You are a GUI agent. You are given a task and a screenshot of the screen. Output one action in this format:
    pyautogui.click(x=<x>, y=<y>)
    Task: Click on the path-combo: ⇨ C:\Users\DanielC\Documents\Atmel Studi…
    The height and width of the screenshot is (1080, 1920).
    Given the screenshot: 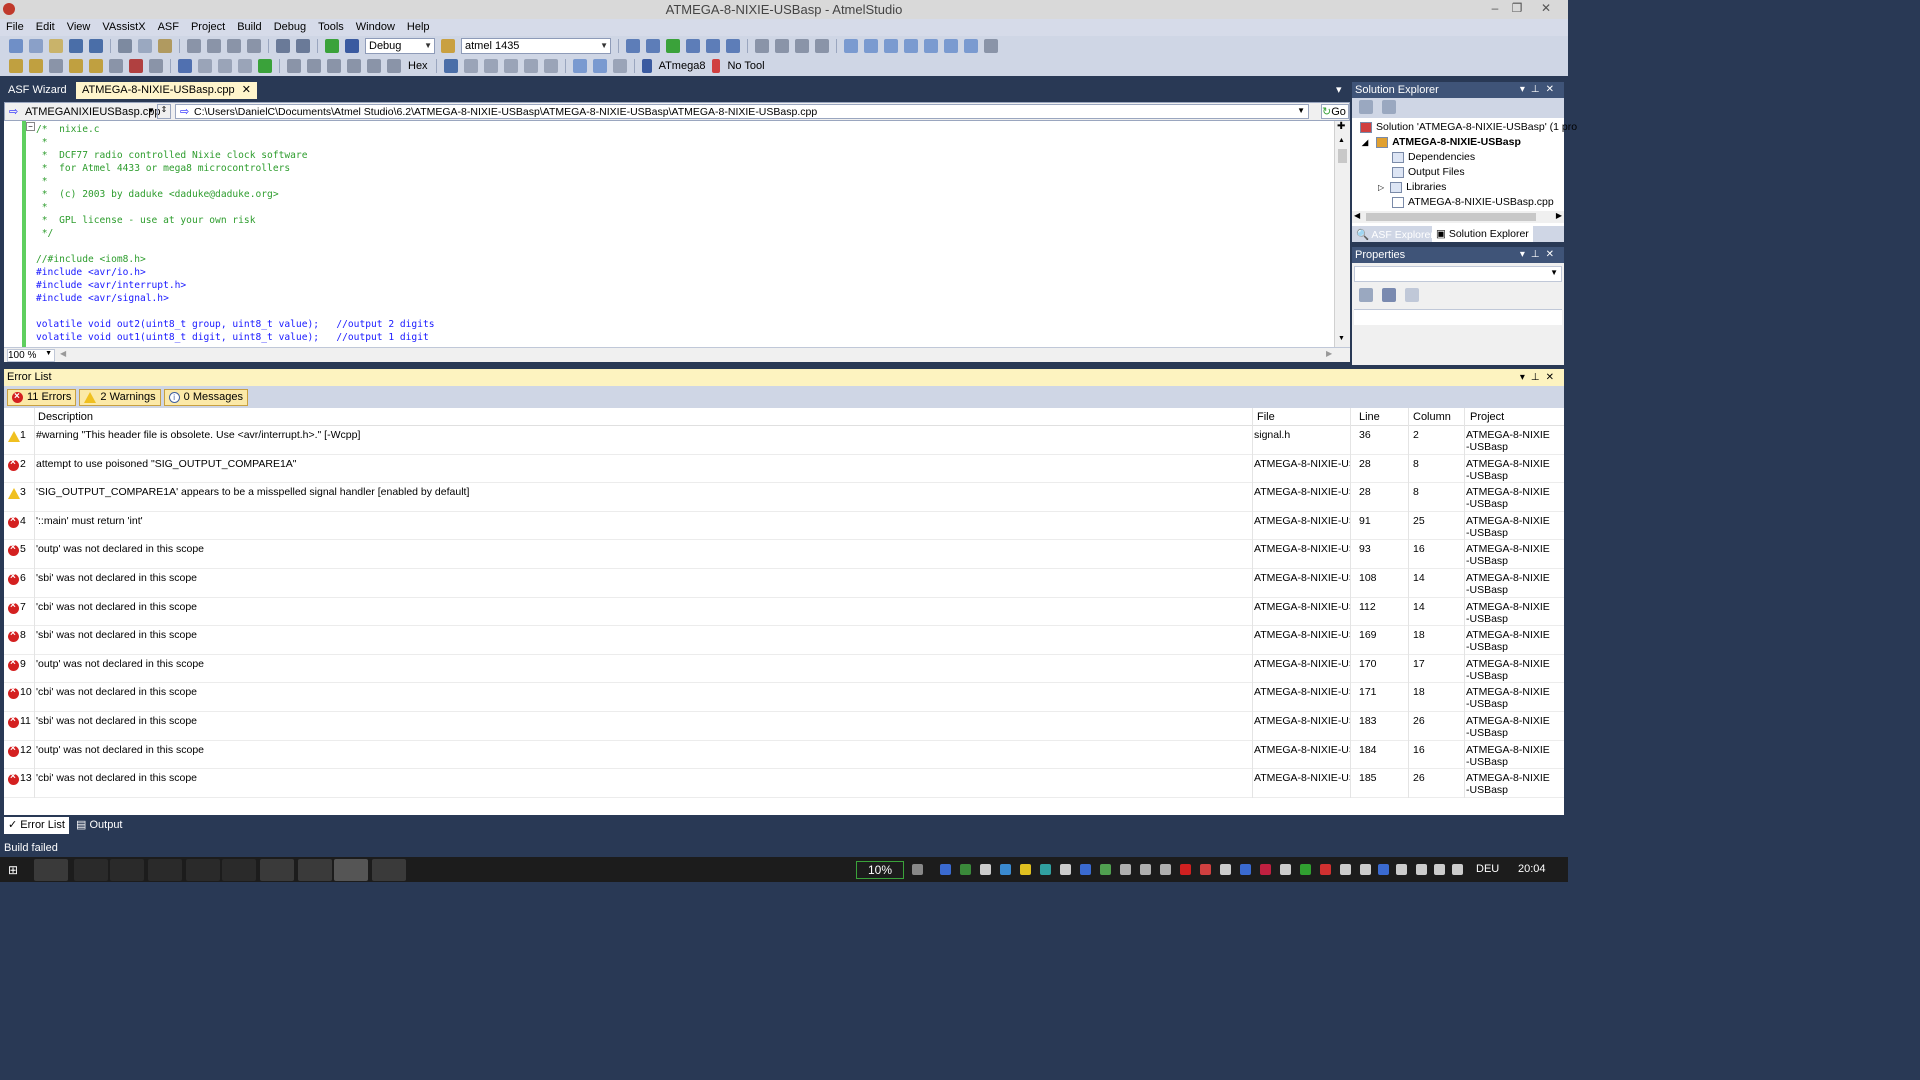 What is the action you would take?
    pyautogui.click(x=742, y=111)
    